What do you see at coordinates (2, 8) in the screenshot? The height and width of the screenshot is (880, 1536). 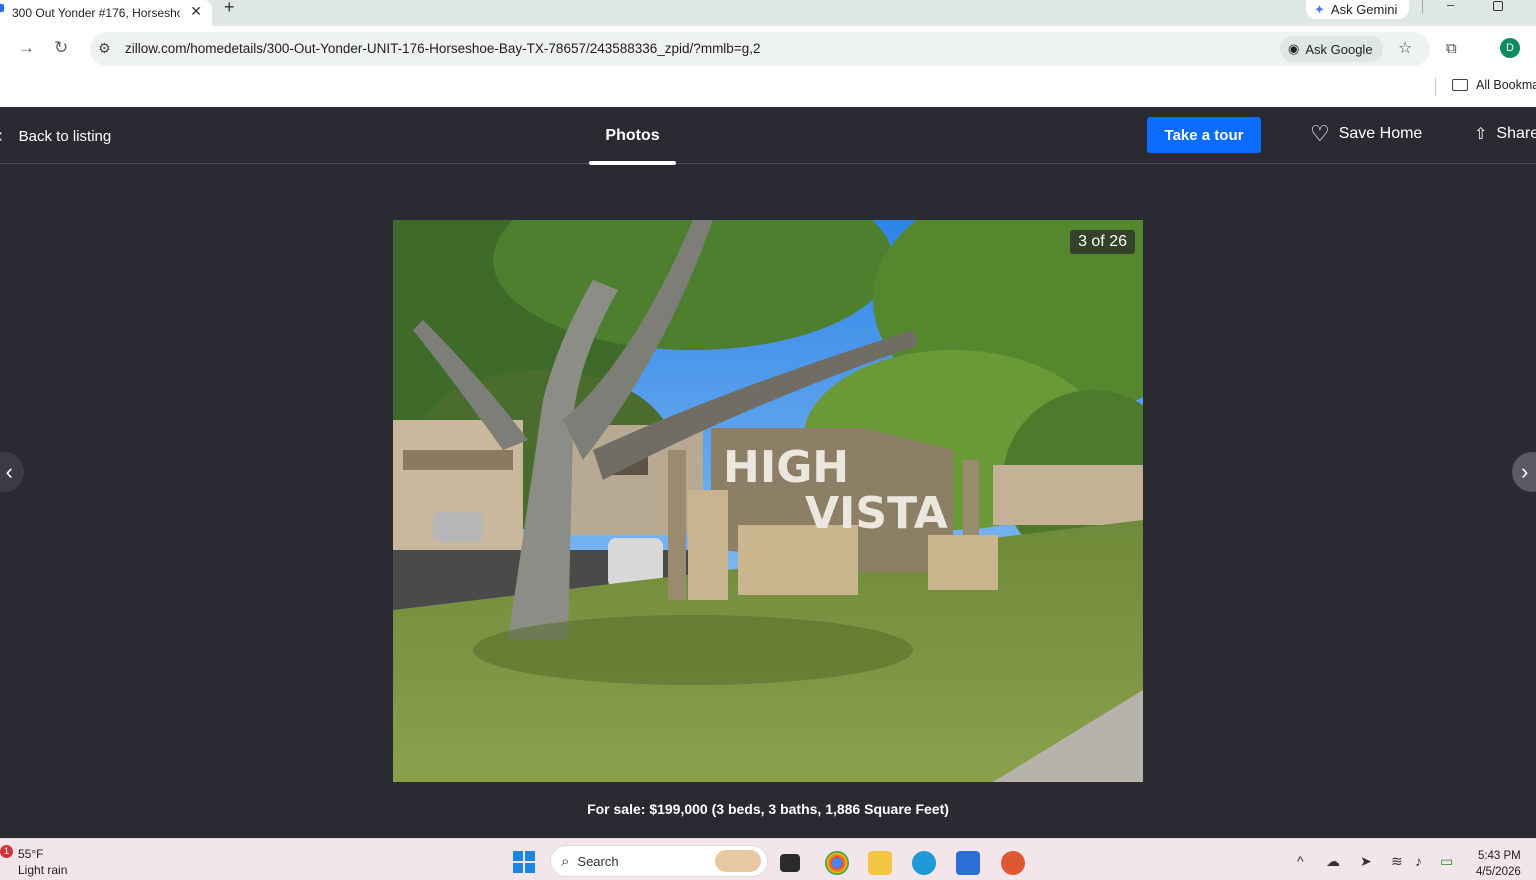 I see `zillow-favicon-icon` at bounding box center [2, 8].